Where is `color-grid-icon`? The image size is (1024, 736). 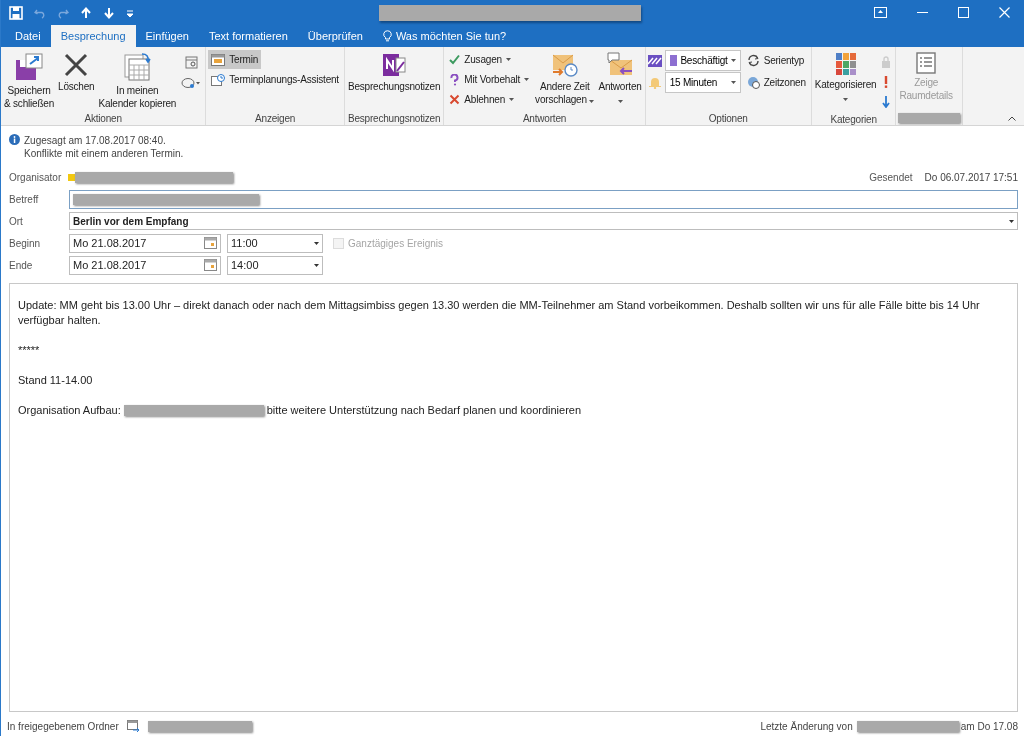
color-grid-icon is located at coordinates (845, 64).